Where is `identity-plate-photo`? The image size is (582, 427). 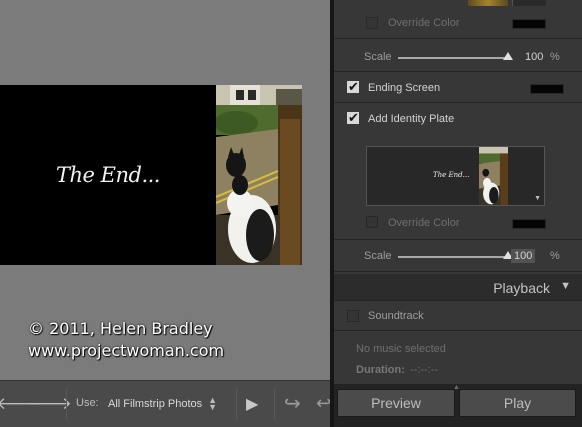
identity-plate-photo is located at coordinates (493, 176).